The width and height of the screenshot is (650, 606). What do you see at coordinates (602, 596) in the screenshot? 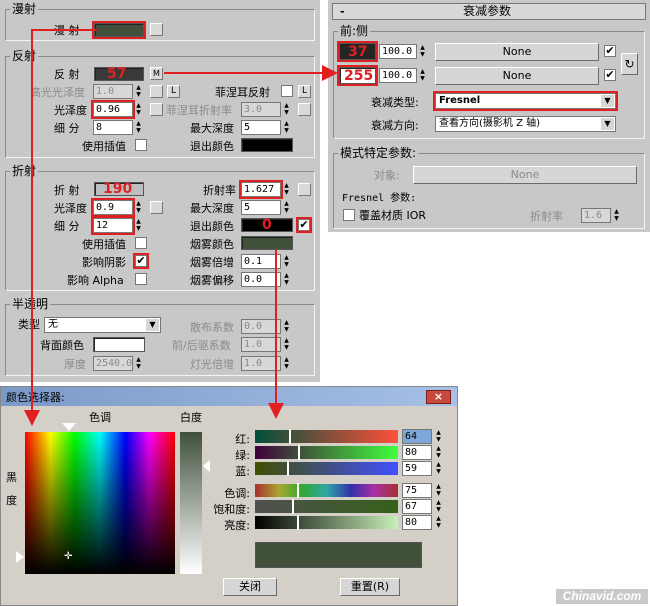
I see `watermark-text: Chinavid.com` at bounding box center [602, 596].